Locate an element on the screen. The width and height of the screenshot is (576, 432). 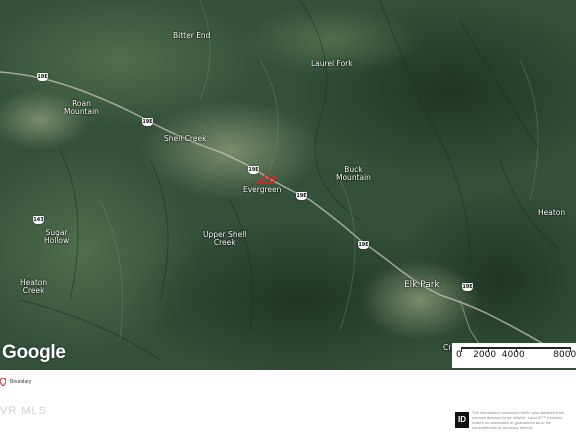
place-label-buck-mountain: Buck Mountain is located at coordinates (353, 173).